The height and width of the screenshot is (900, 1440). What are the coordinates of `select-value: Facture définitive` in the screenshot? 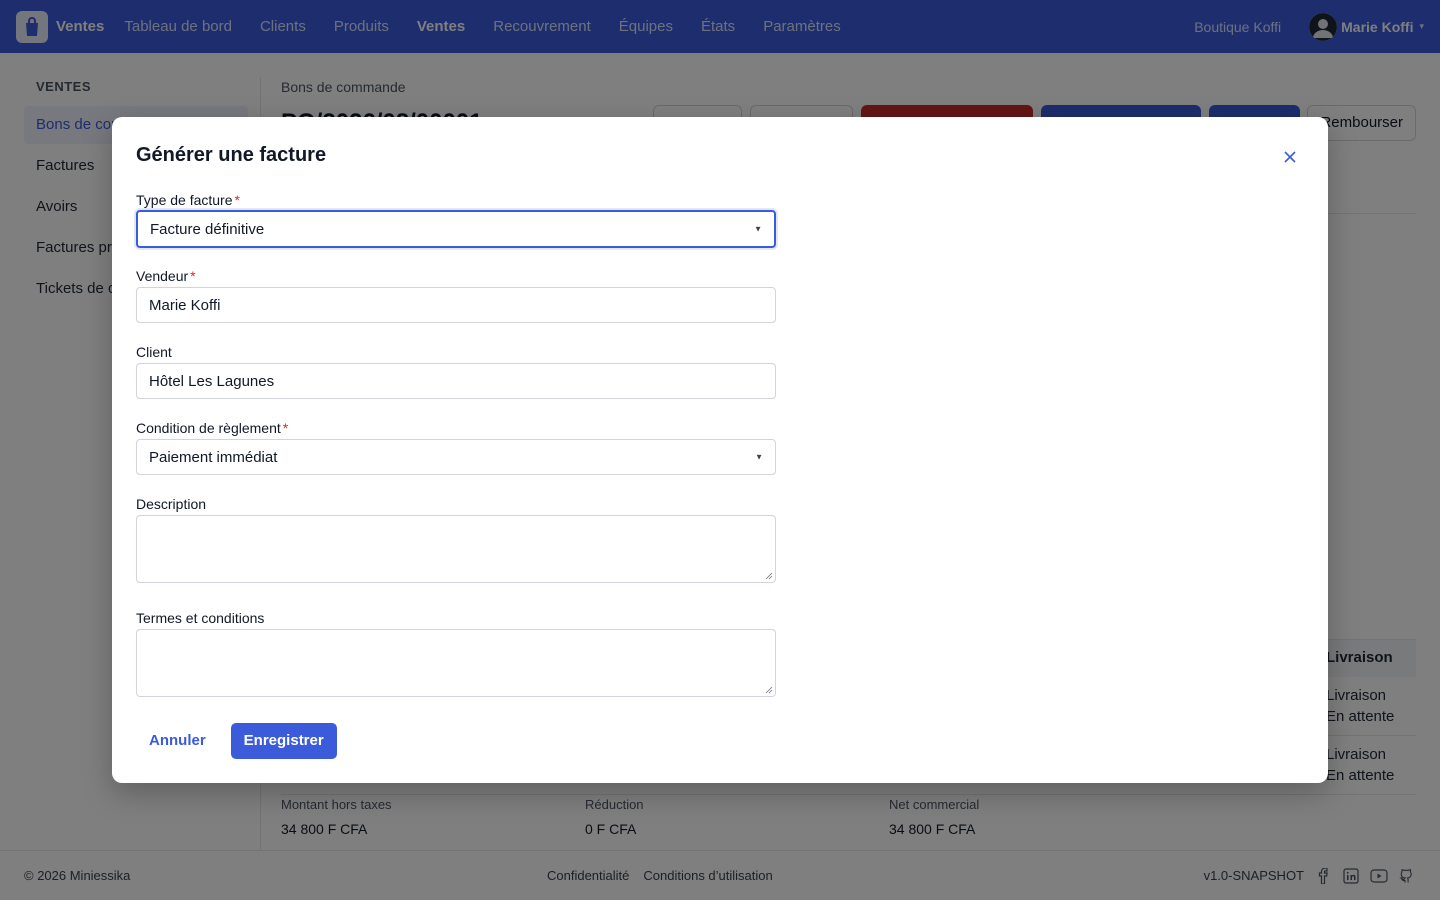 It's located at (207, 229).